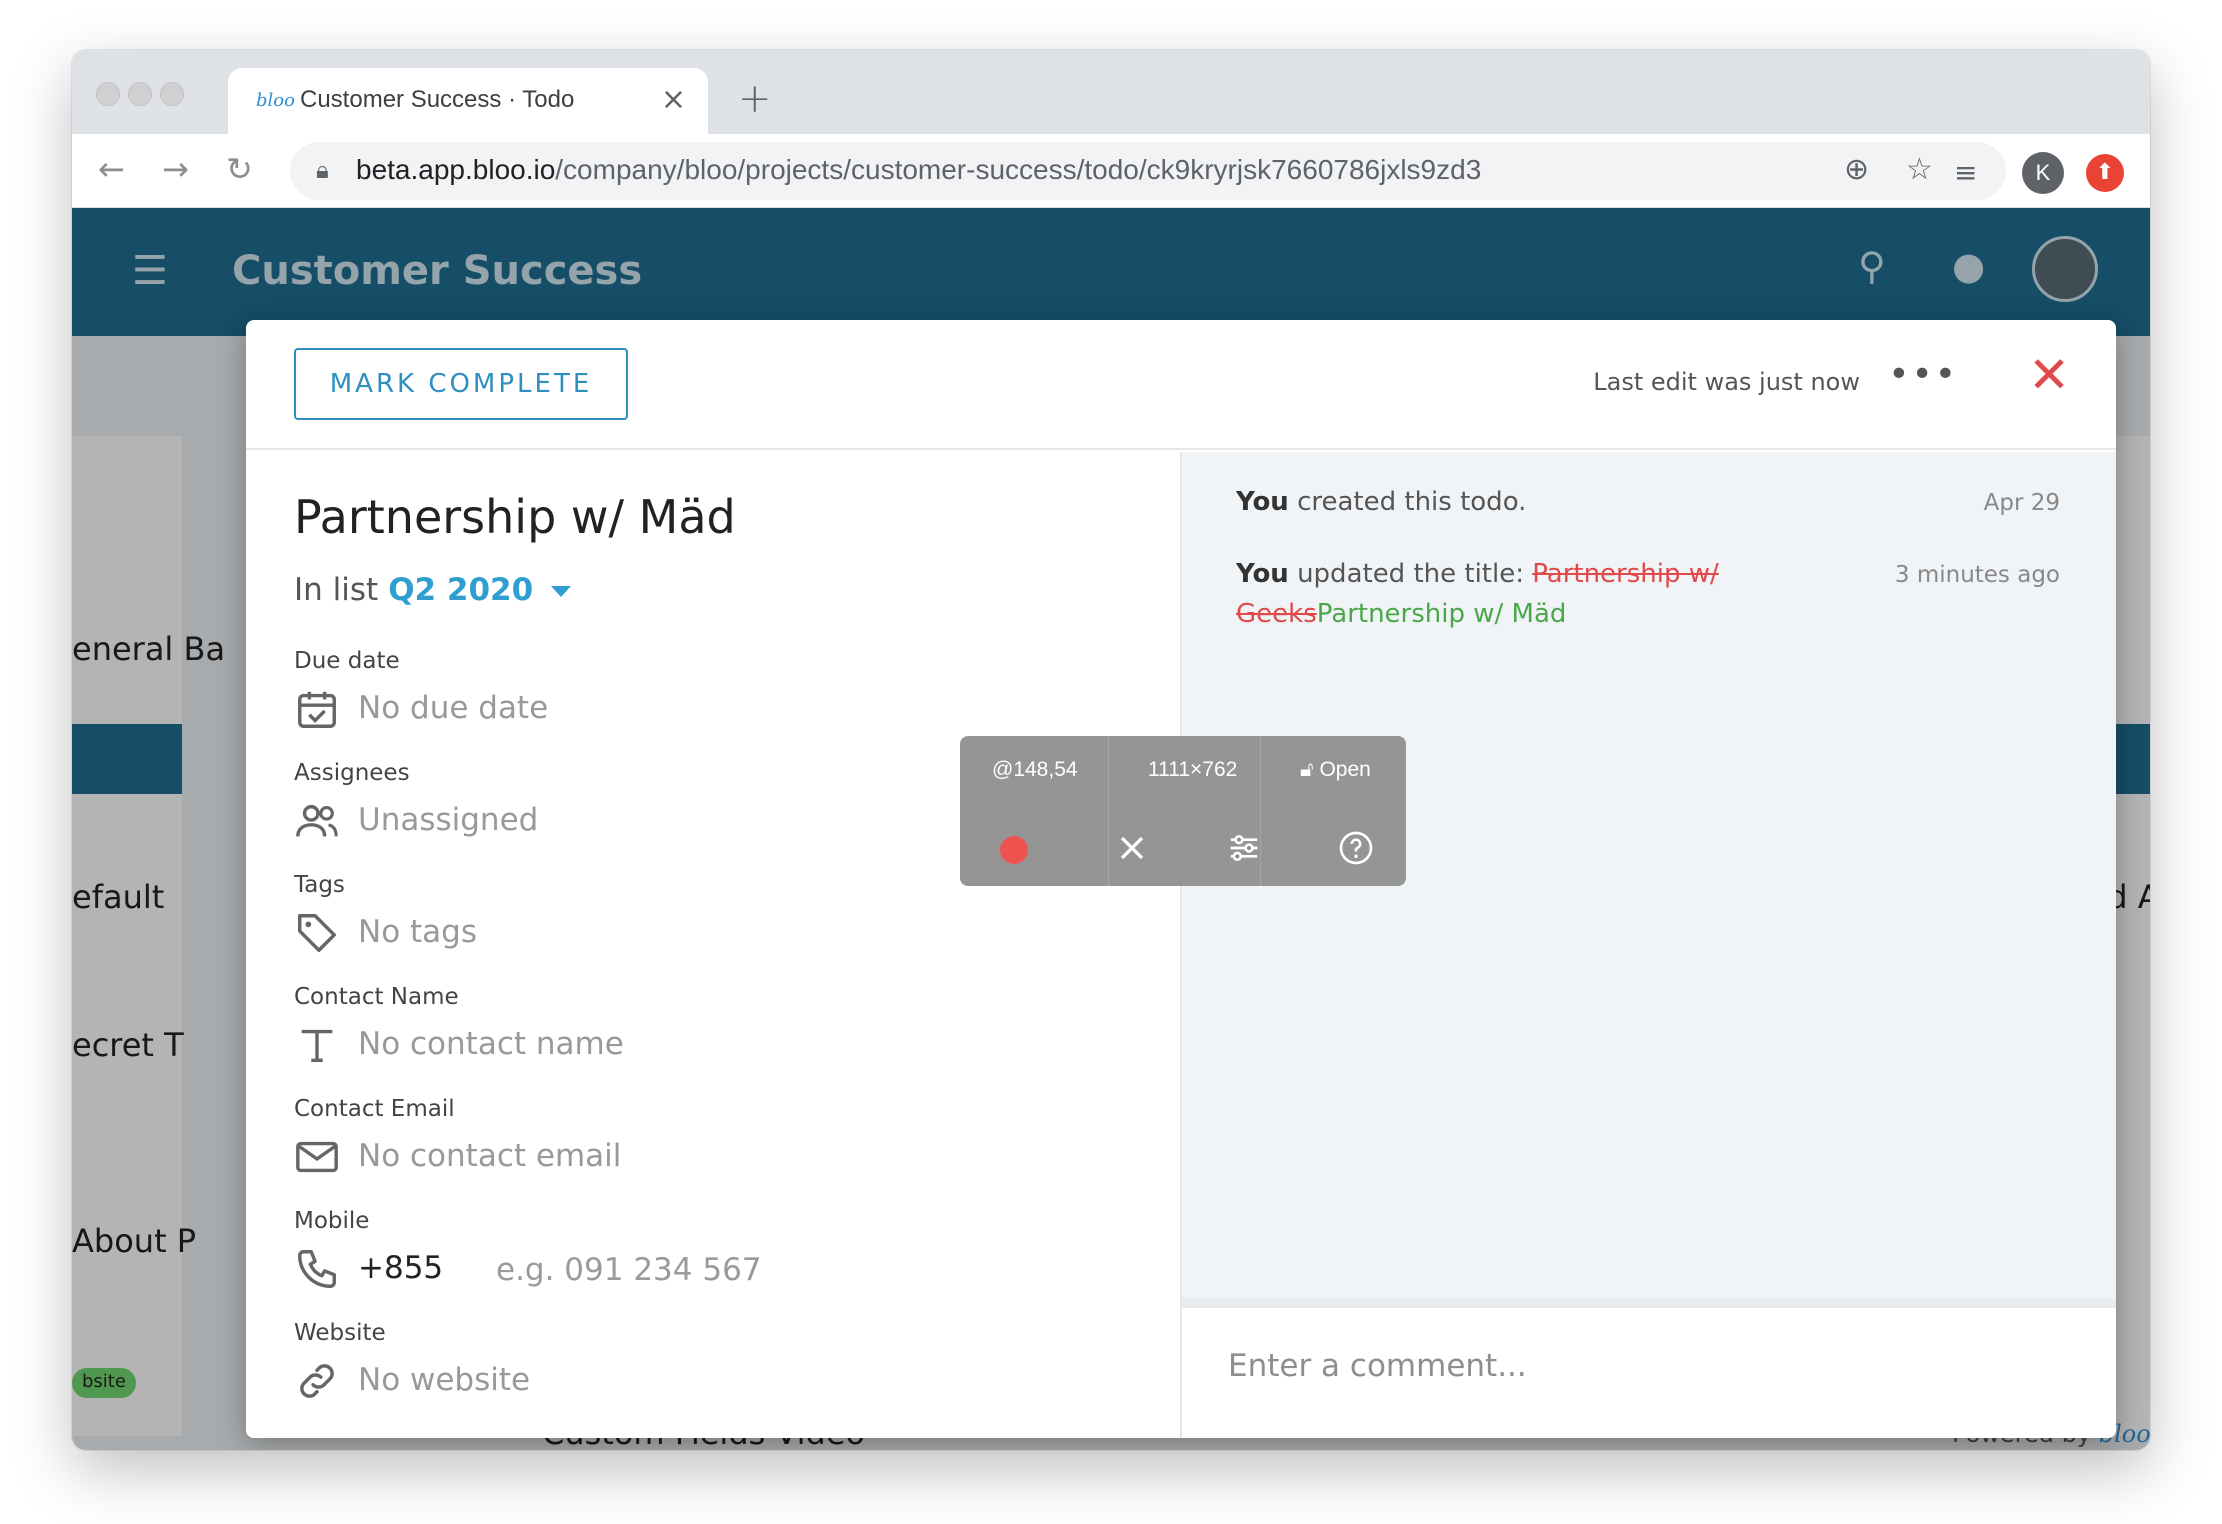 This screenshot has width=2222, height=1524. Describe the element at coordinates (489, 1156) in the screenshot. I see `contact-email-value: No contact email` at that location.